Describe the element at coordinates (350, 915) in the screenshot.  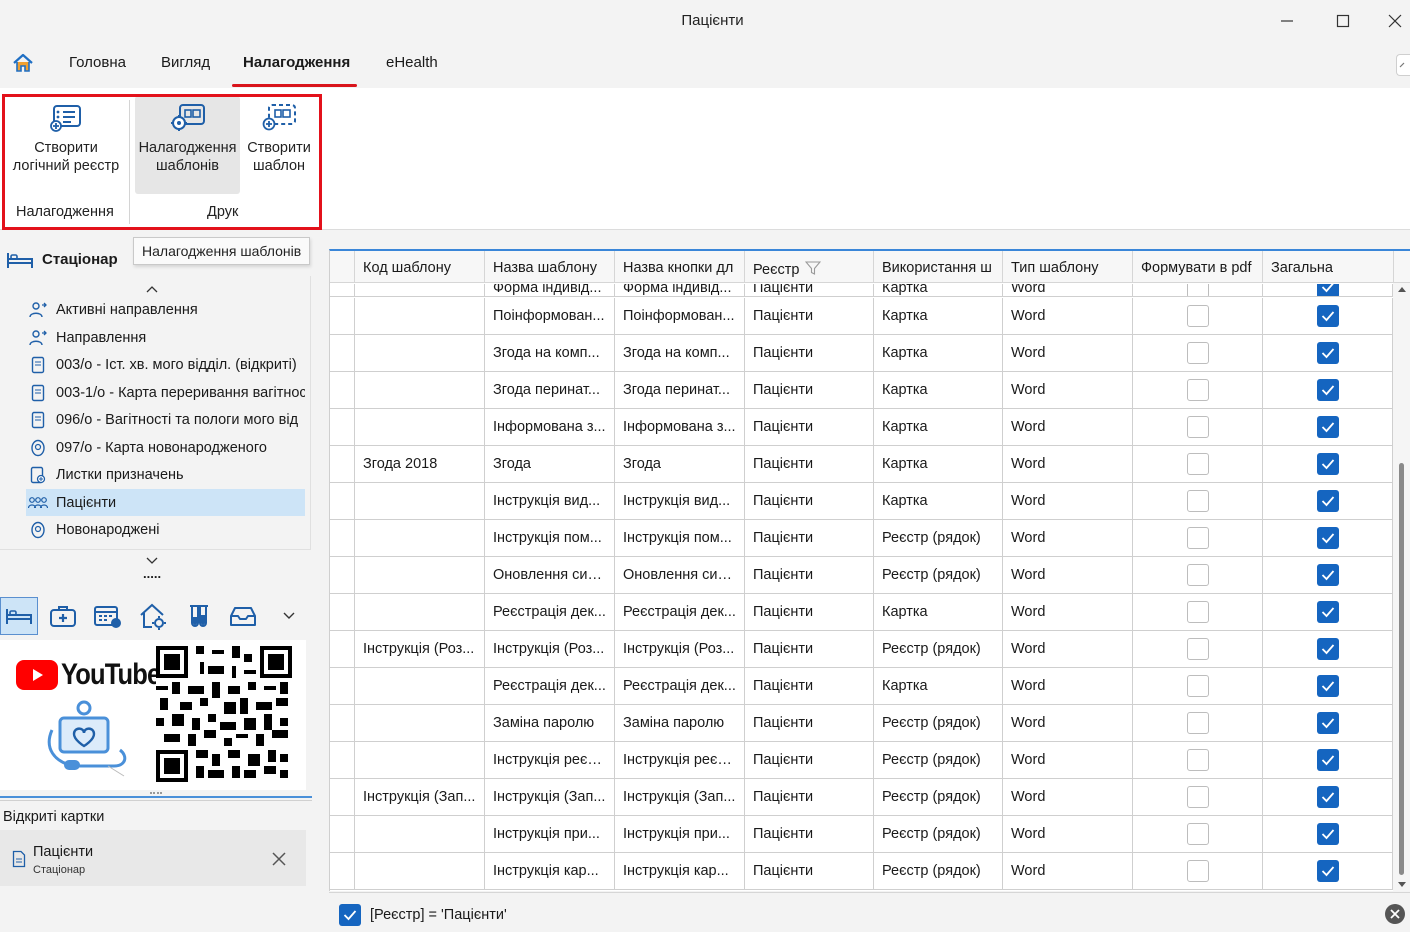
I see `filter-enabled-checkbox` at that location.